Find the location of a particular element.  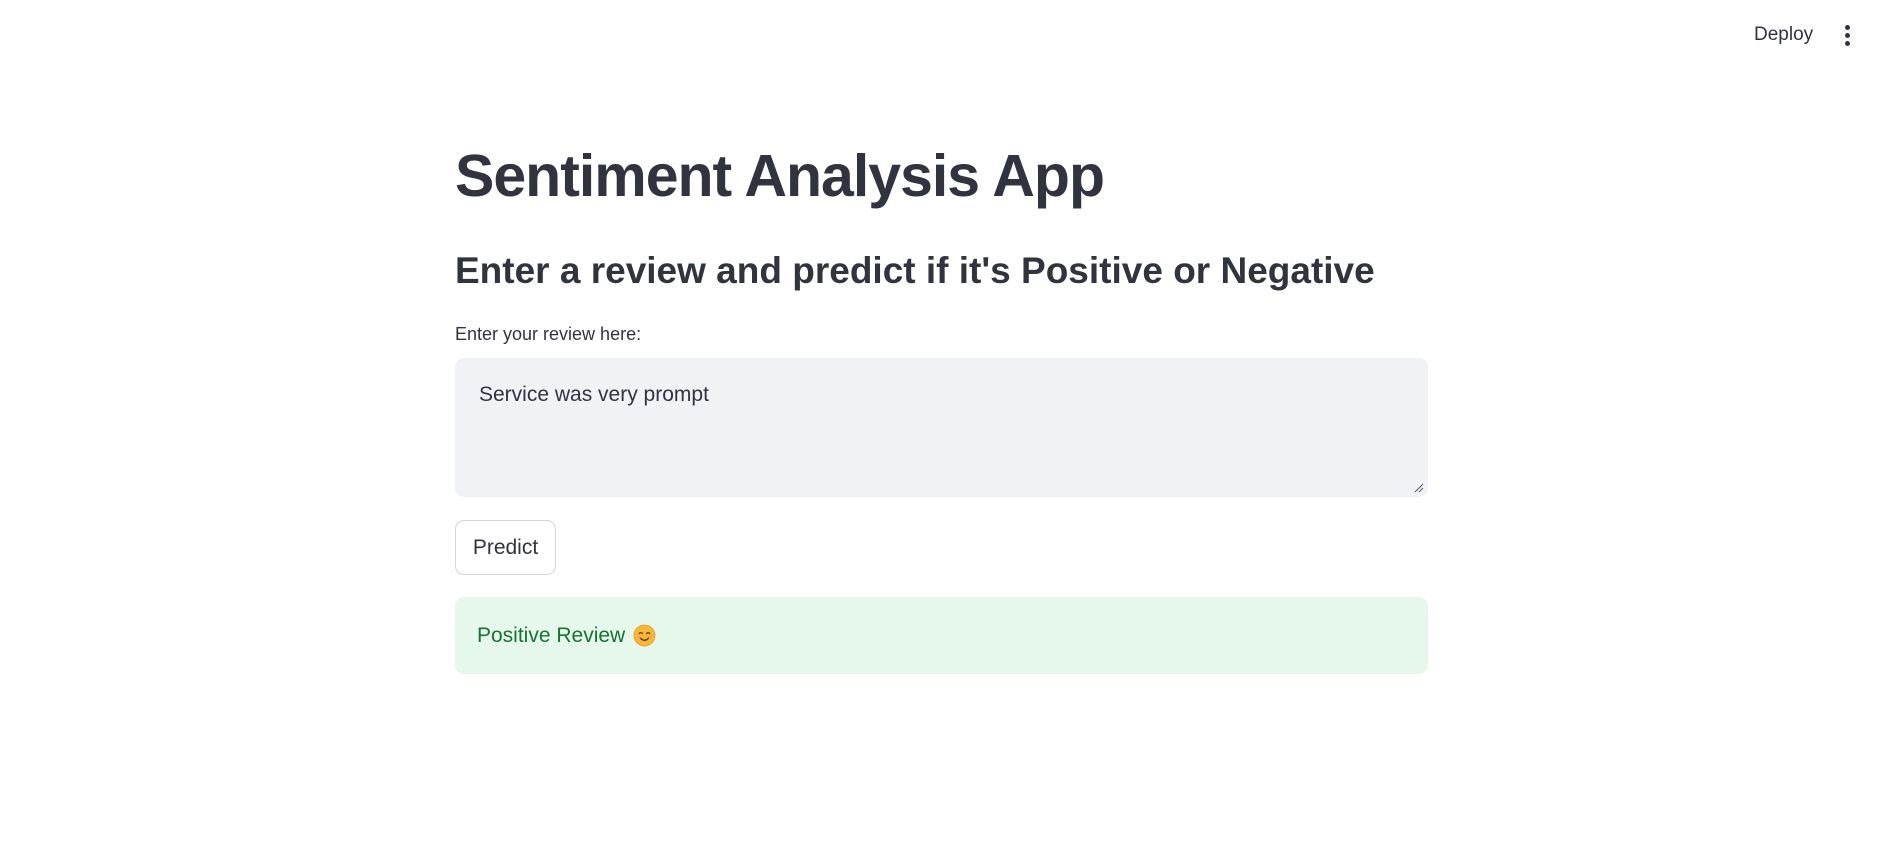

page-title: Sentiment Analysis App is located at coordinates (780, 176).